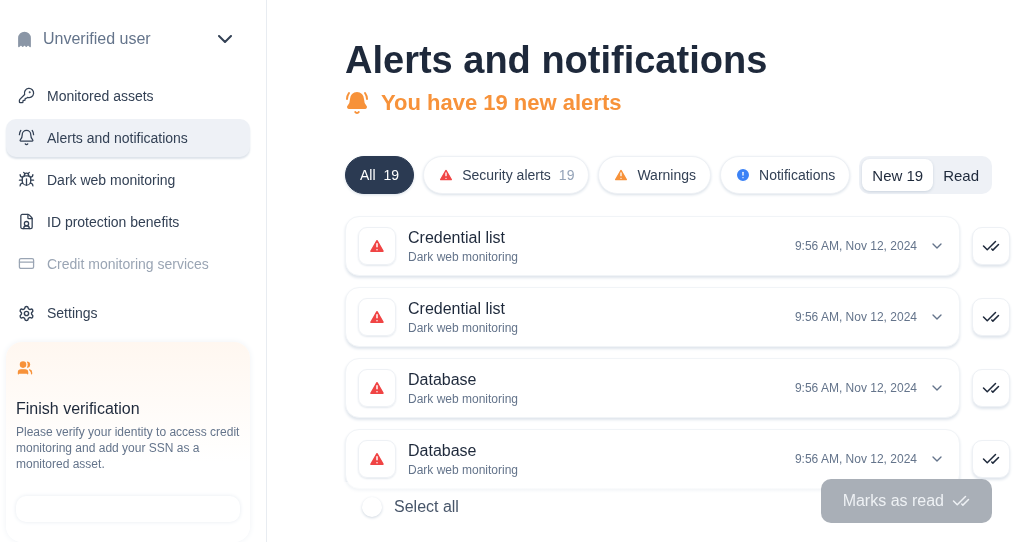 The height and width of the screenshot is (542, 1024). What do you see at coordinates (410, 507) in the screenshot?
I see `select-all-checkbox: Select all` at bounding box center [410, 507].